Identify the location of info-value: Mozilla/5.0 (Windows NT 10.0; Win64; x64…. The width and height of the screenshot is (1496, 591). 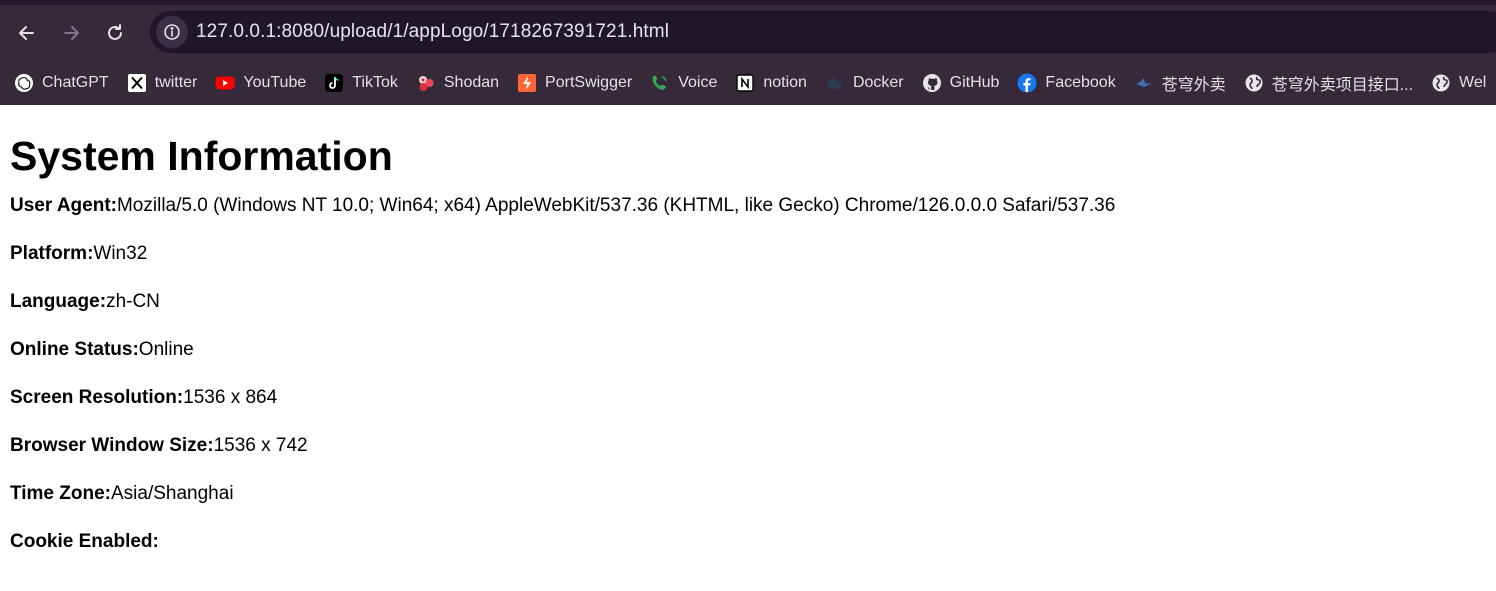
(616, 205).